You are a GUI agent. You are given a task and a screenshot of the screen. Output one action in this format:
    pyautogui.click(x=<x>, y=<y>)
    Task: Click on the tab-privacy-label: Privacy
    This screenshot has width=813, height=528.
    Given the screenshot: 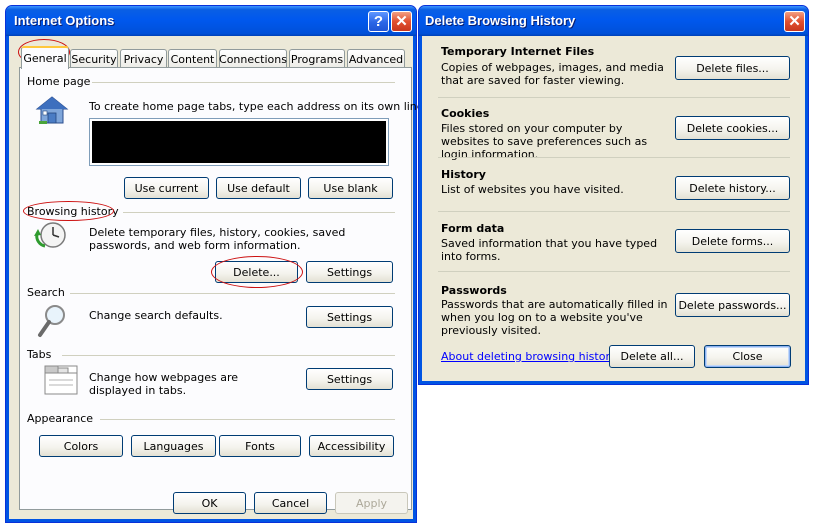 What is the action you would take?
    pyautogui.click(x=143, y=59)
    